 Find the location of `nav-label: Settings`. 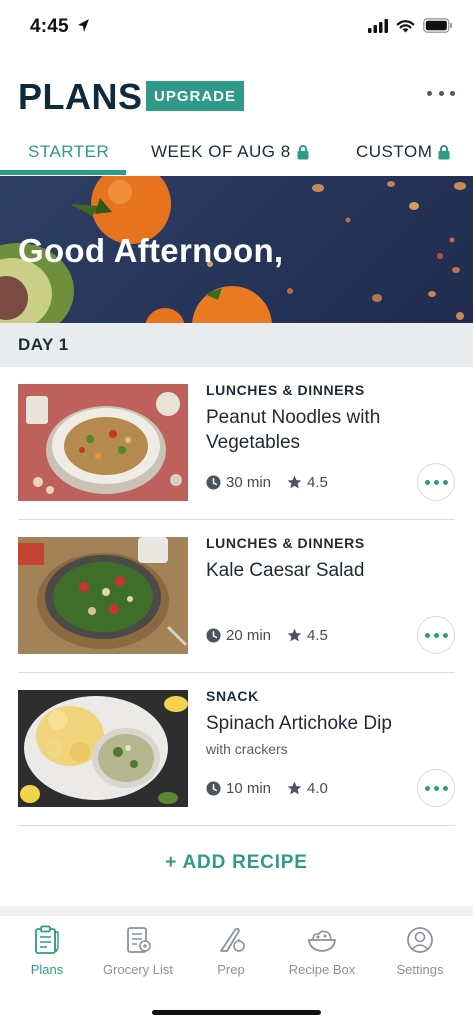

nav-label: Settings is located at coordinates (420, 969).